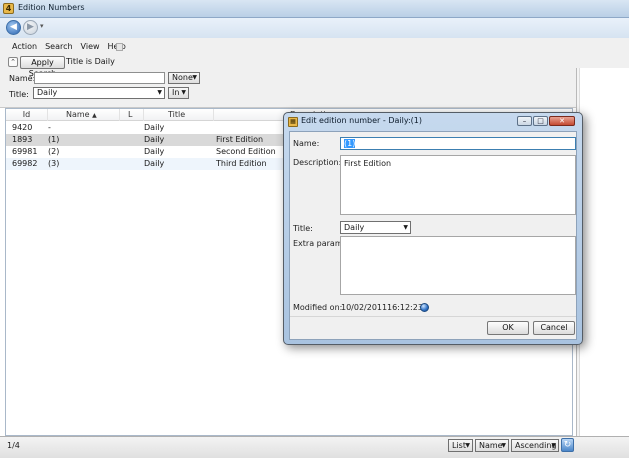 The width and height of the screenshot is (629, 458). I want to click on title-filter-value: Daily, so click(47, 92).